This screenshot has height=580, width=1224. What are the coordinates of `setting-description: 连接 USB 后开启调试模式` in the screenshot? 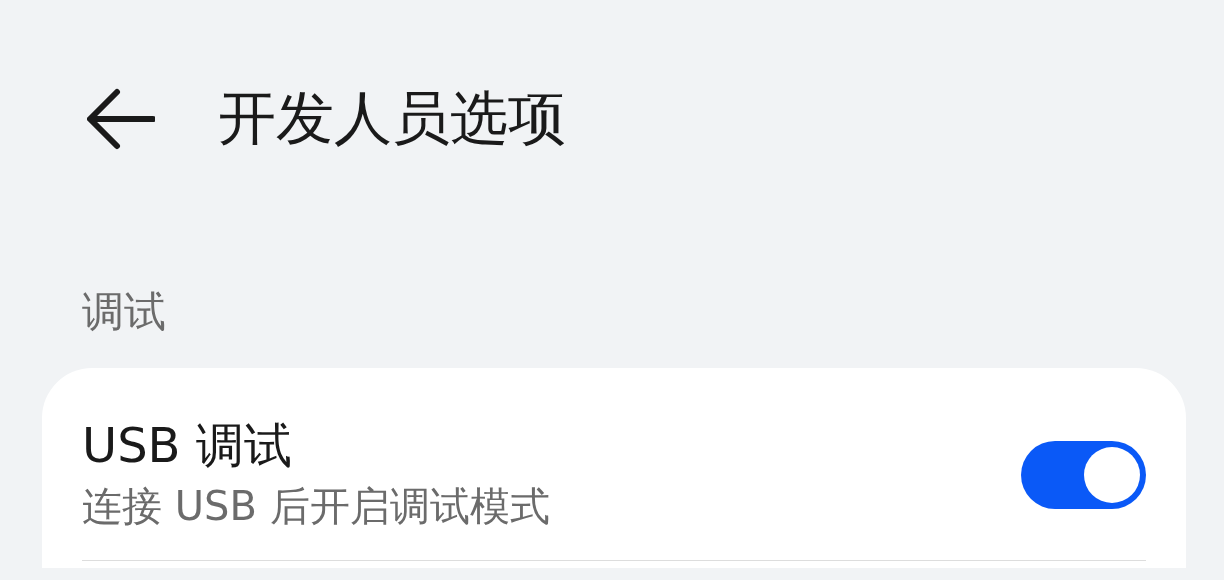 It's located at (316, 506).